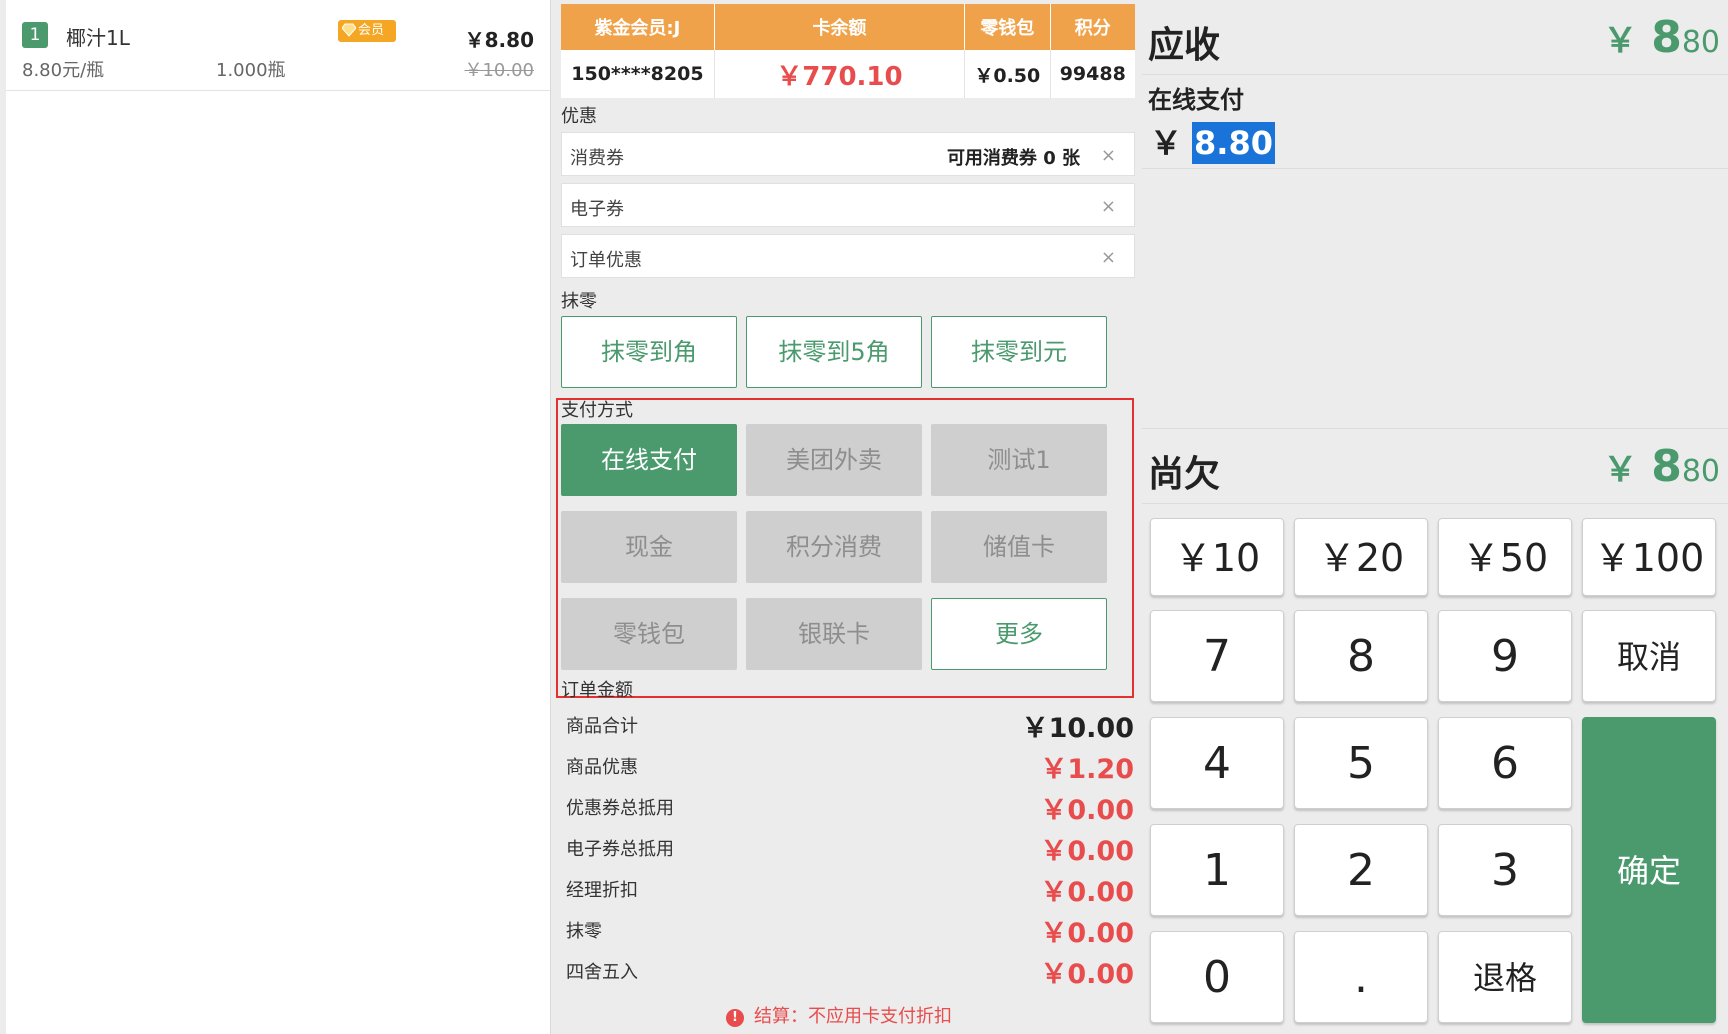  What do you see at coordinates (1666, 37) in the screenshot?
I see `receivable-integer: 8` at bounding box center [1666, 37].